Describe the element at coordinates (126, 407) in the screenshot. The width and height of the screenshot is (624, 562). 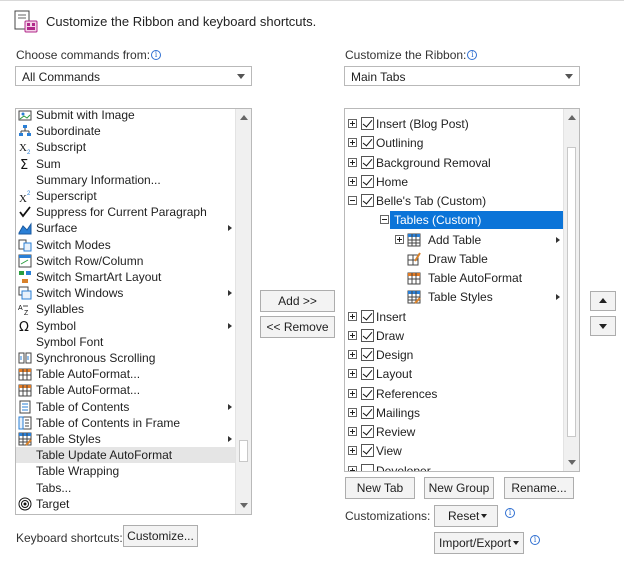
I see `command-list-item: Table of Contents` at that location.